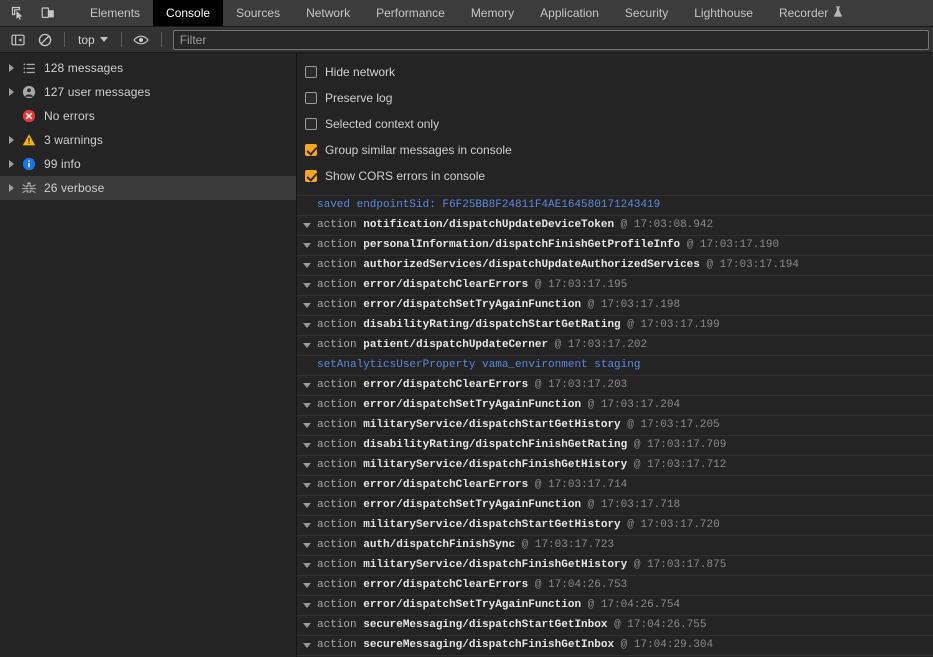 The image size is (933, 657). I want to click on setting-group-similar: Group similar messages in console, so click(619, 150).